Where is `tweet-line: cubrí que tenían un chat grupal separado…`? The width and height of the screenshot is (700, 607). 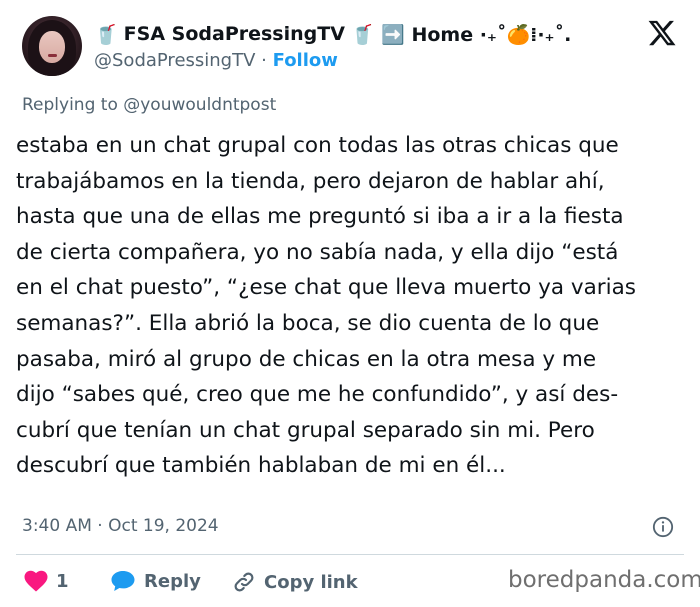
tweet-line: cubrí que tenían un chat grupal separado… is located at coordinates (305, 430).